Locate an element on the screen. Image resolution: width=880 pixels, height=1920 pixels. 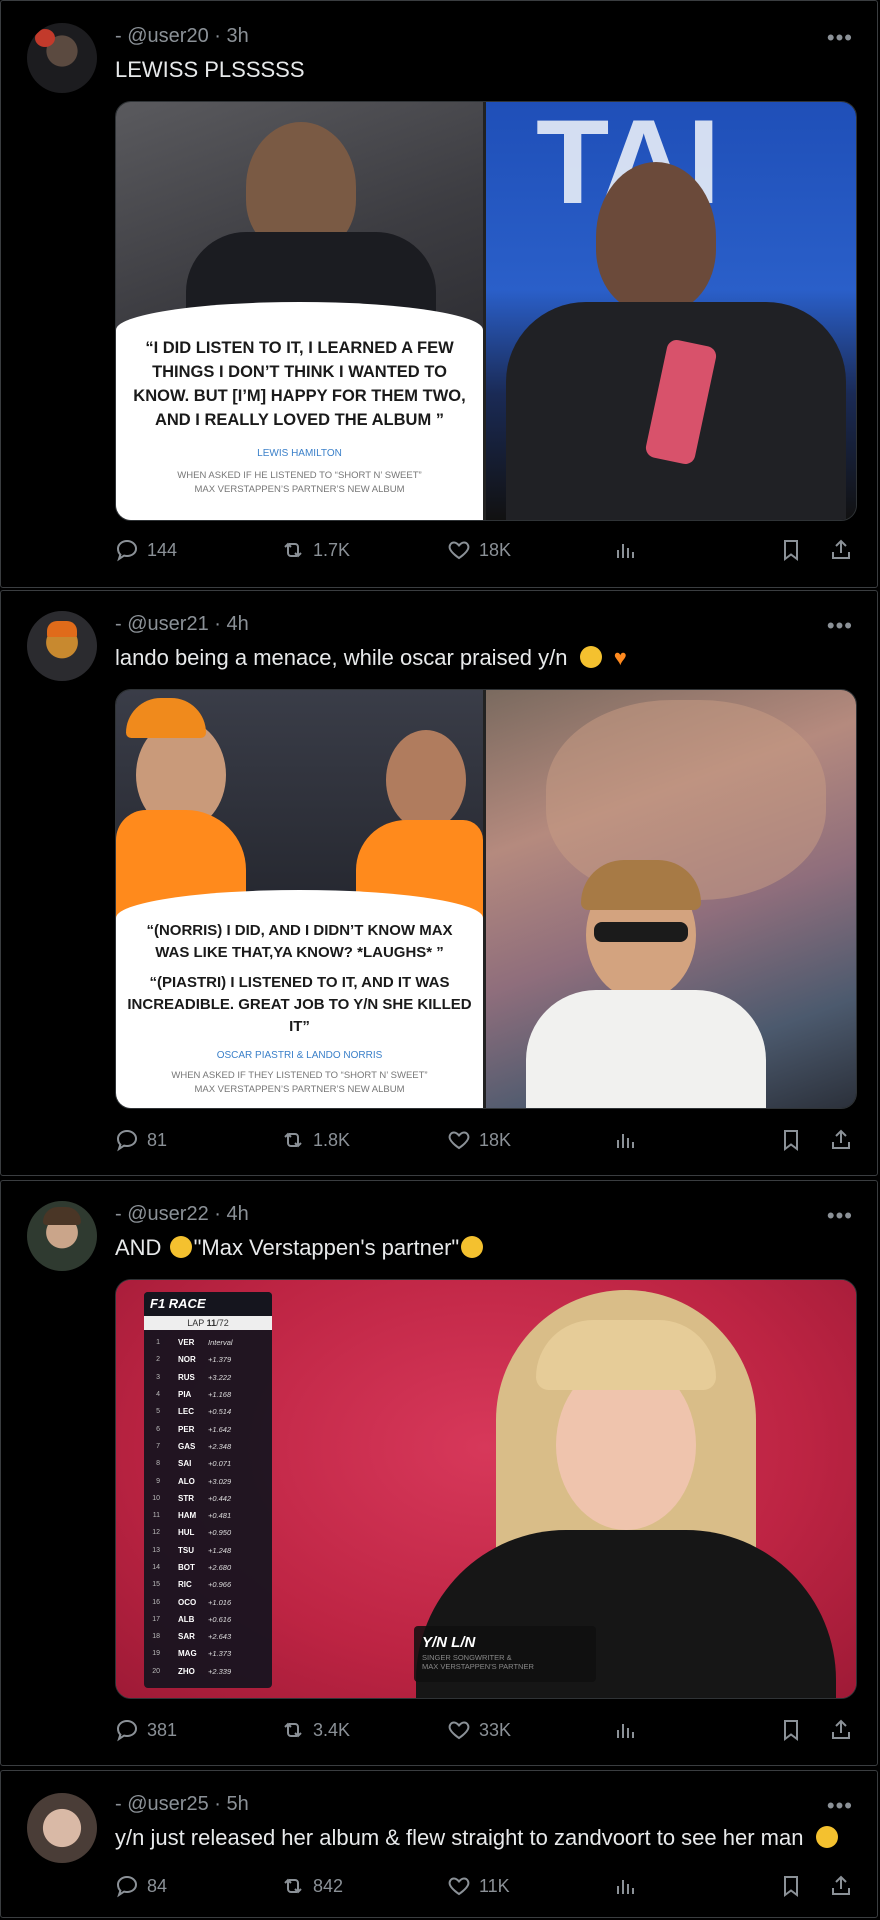
username: @user21 is located at coordinates (167, 624).